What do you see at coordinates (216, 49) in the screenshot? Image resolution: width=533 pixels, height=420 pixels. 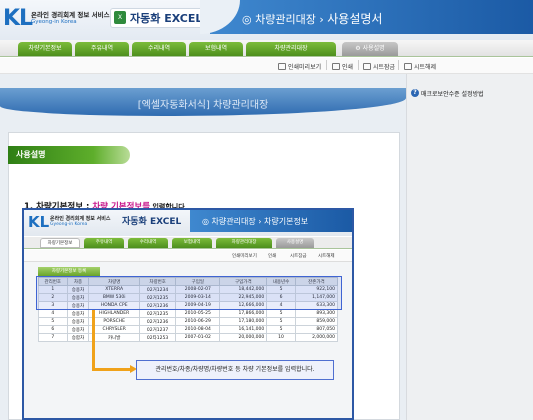 I see `tab-insurance: 보험내역` at bounding box center [216, 49].